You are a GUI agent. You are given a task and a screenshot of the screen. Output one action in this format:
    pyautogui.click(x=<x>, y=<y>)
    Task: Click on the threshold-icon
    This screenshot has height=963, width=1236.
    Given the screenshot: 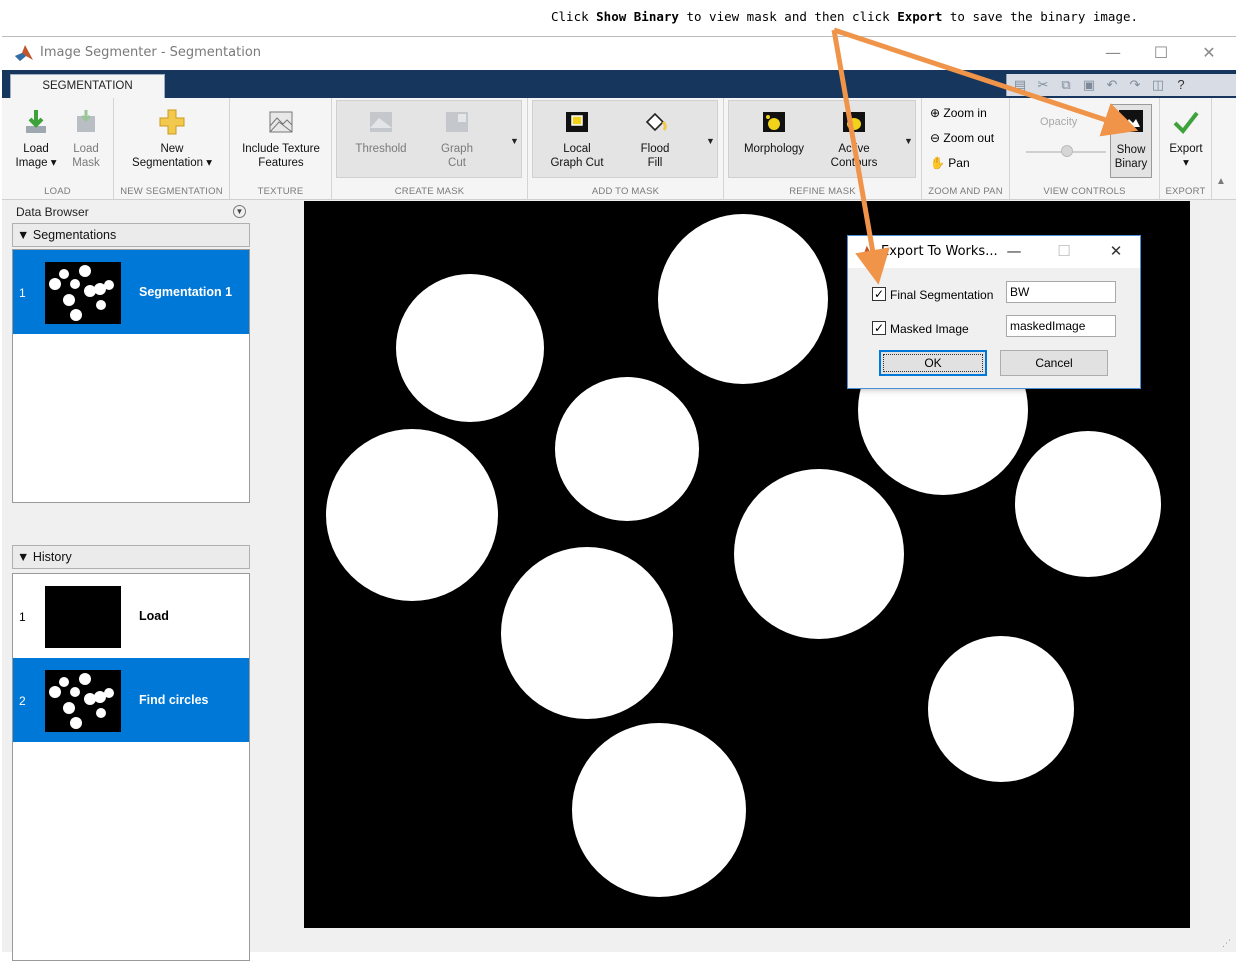 What is the action you would take?
    pyautogui.click(x=381, y=122)
    